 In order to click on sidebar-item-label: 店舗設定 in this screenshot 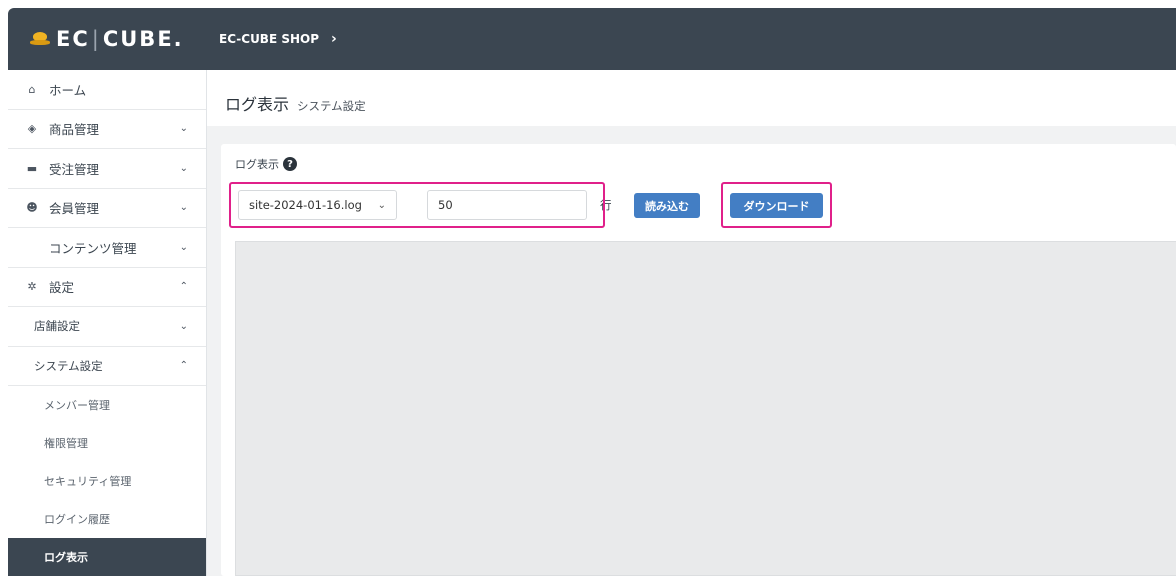, I will do `click(57, 326)`.